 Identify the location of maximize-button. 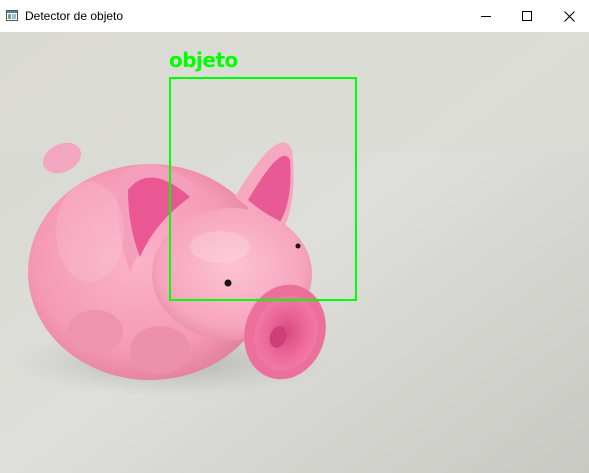
(527, 16).